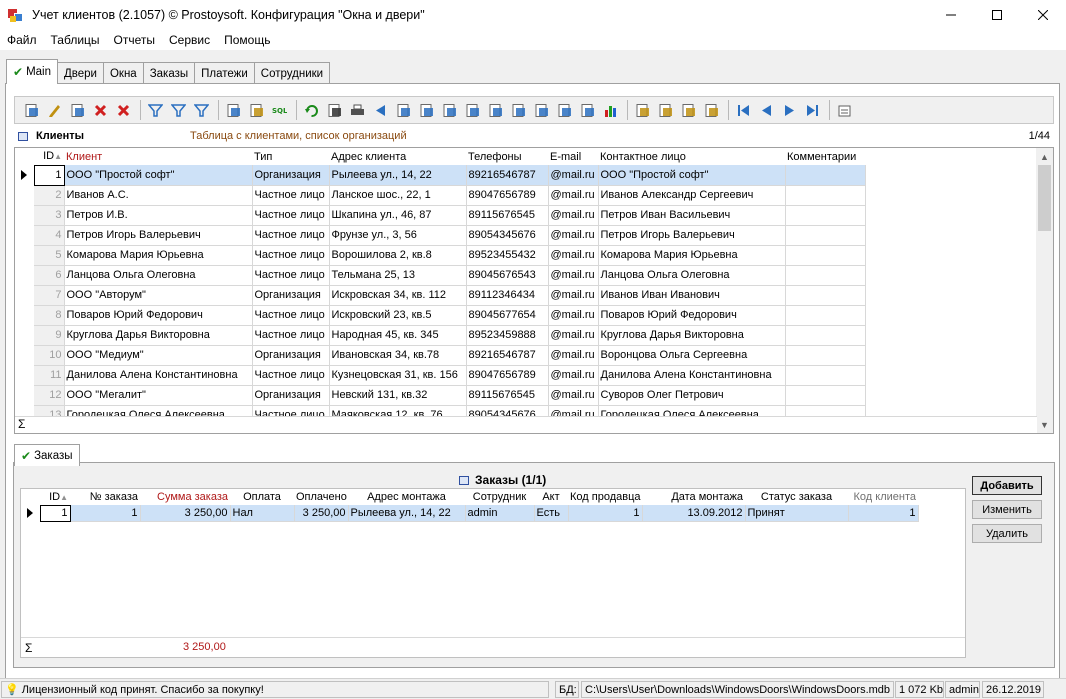  Describe the element at coordinates (844, 110) in the screenshot. I see `card-button` at that location.